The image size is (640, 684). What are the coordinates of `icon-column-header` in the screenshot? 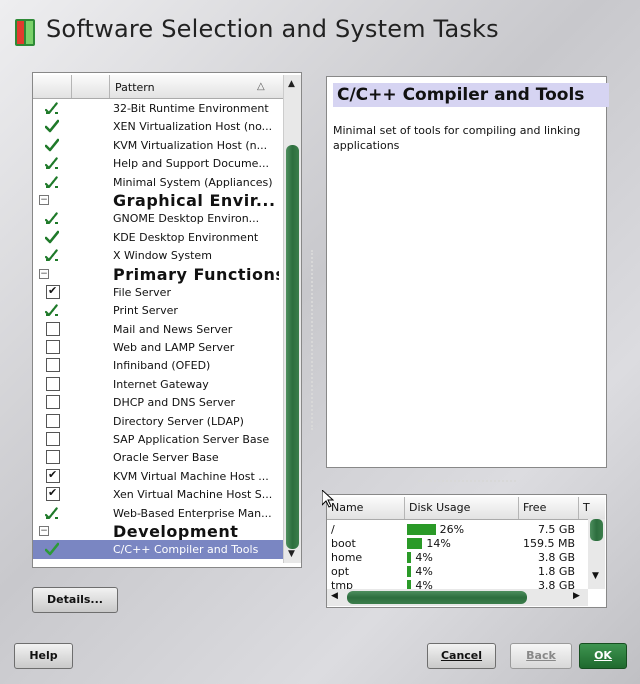 It's located at (90, 86).